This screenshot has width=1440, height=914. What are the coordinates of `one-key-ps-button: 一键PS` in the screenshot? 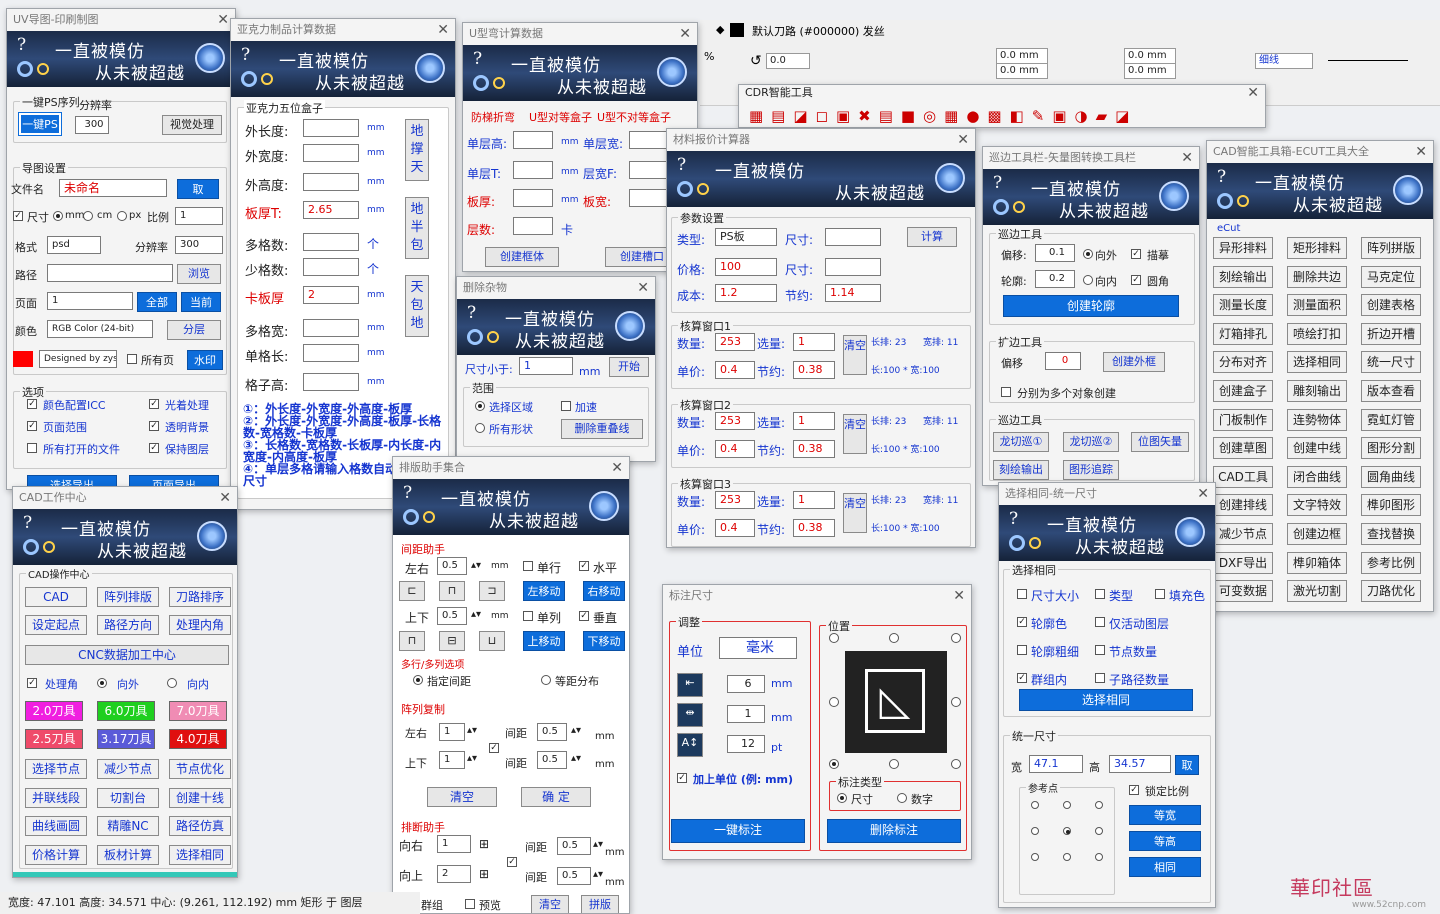 It's located at (40, 124).